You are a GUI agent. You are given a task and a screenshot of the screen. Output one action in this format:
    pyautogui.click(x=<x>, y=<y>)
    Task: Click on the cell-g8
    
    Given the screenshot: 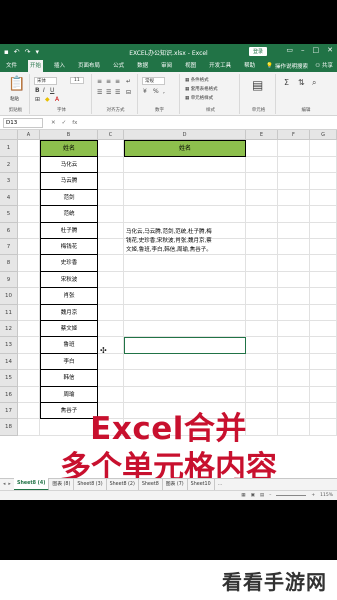 What is the action you would take?
    pyautogui.click(x=323, y=263)
    